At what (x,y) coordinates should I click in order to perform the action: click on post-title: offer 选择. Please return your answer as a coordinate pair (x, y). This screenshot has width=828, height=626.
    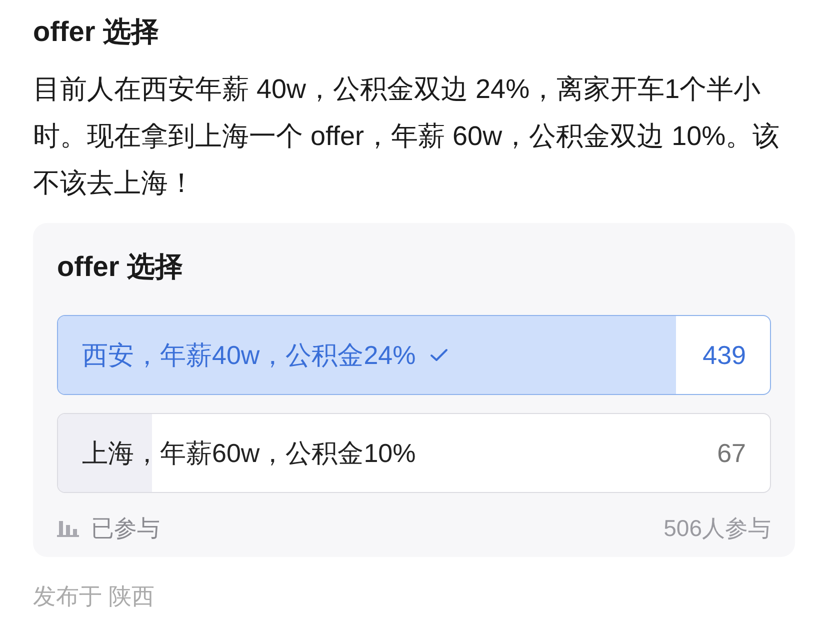
    Looking at the image, I should click on (96, 32).